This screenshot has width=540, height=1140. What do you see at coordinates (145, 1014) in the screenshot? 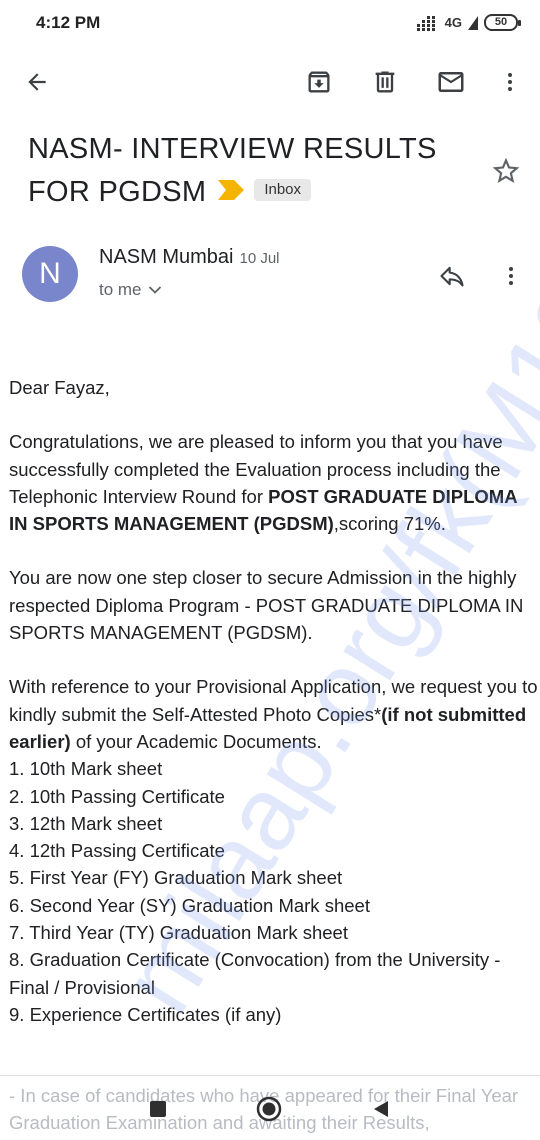
I see `list-item: 9. Experience Certificates (if any)` at bounding box center [145, 1014].